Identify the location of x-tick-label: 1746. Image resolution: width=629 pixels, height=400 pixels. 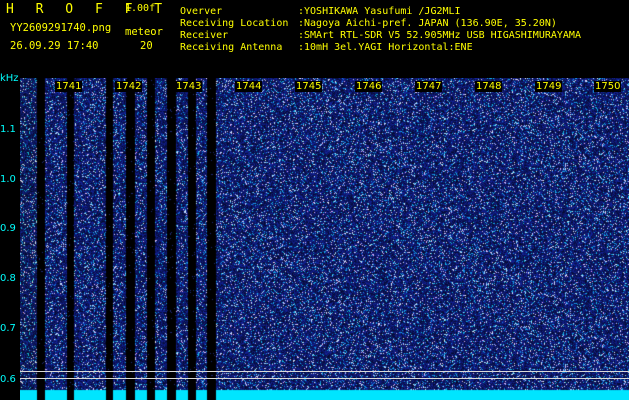
(369, 86).